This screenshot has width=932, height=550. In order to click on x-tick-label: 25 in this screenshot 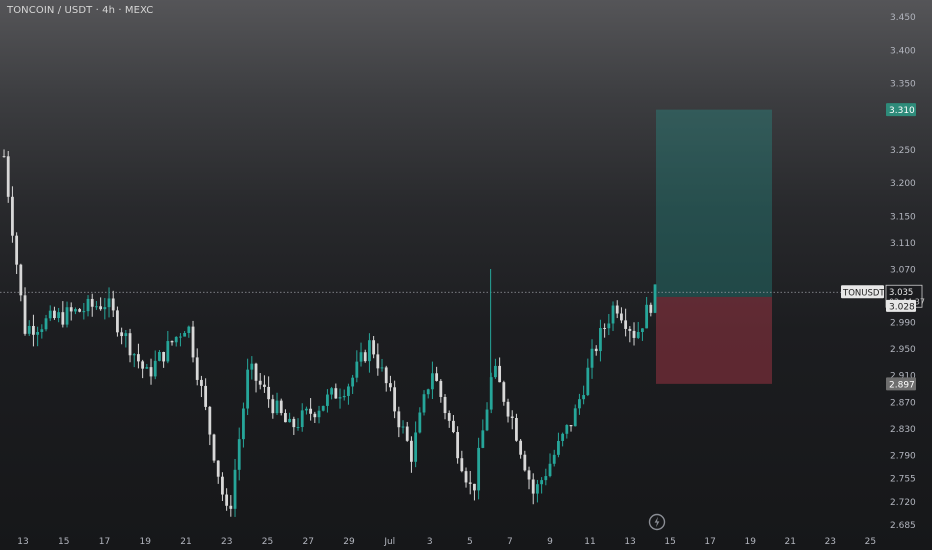, I will do `click(267, 542)`.